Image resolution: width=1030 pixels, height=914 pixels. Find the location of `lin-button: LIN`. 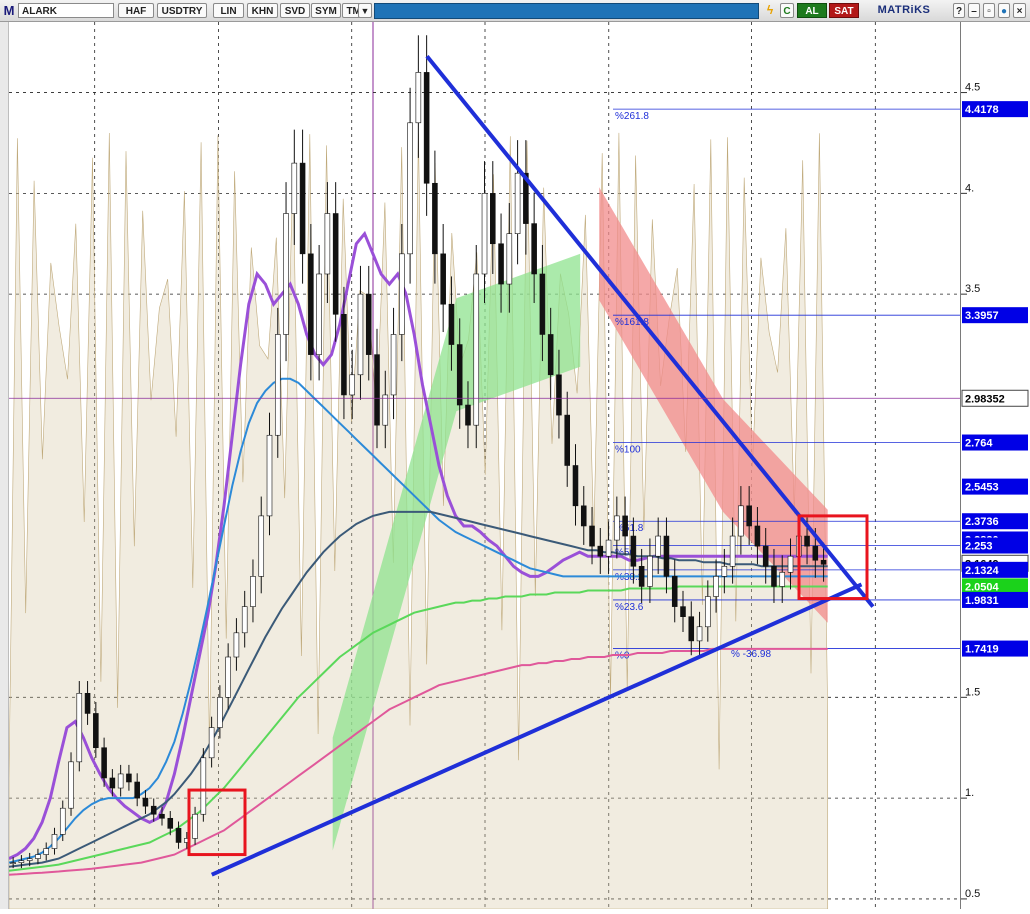

lin-button: LIN is located at coordinates (228, 10).